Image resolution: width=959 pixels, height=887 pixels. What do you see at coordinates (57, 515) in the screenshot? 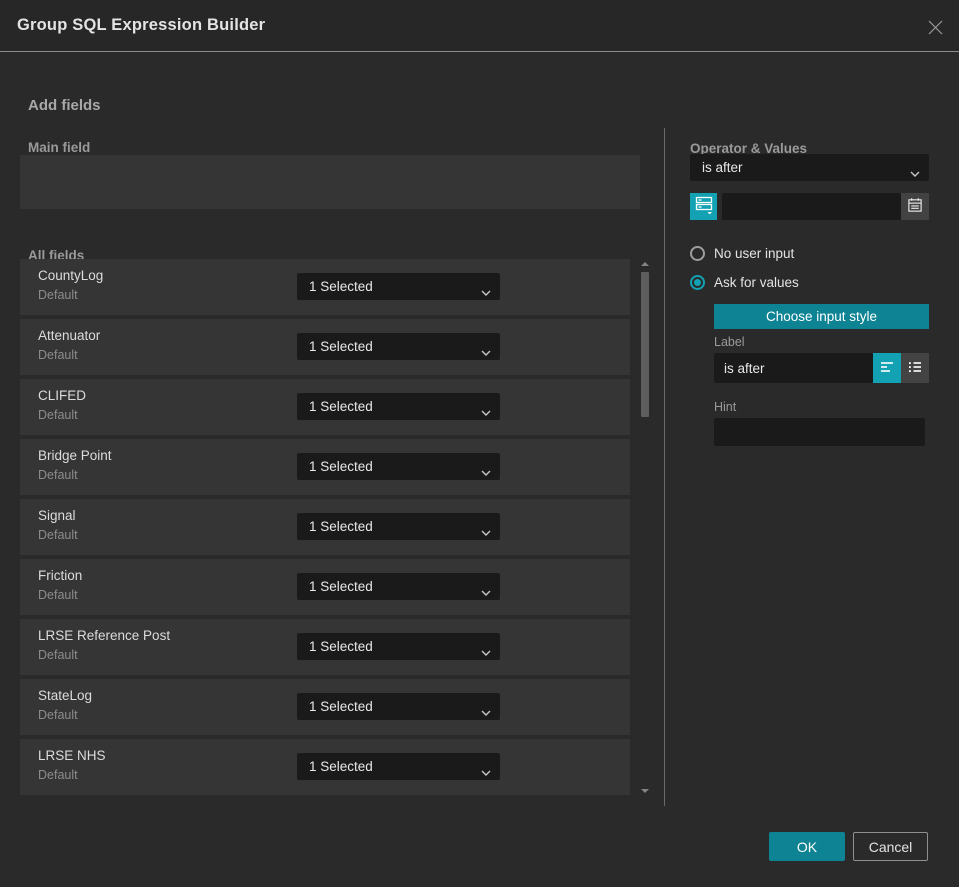
I see `field-name: Signal` at bounding box center [57, 515].